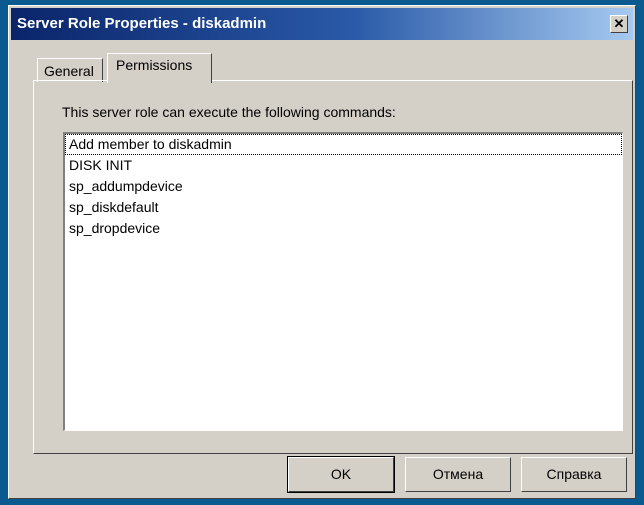  I want to click on list-item: sp_addumpdevice, so click(343, 186).